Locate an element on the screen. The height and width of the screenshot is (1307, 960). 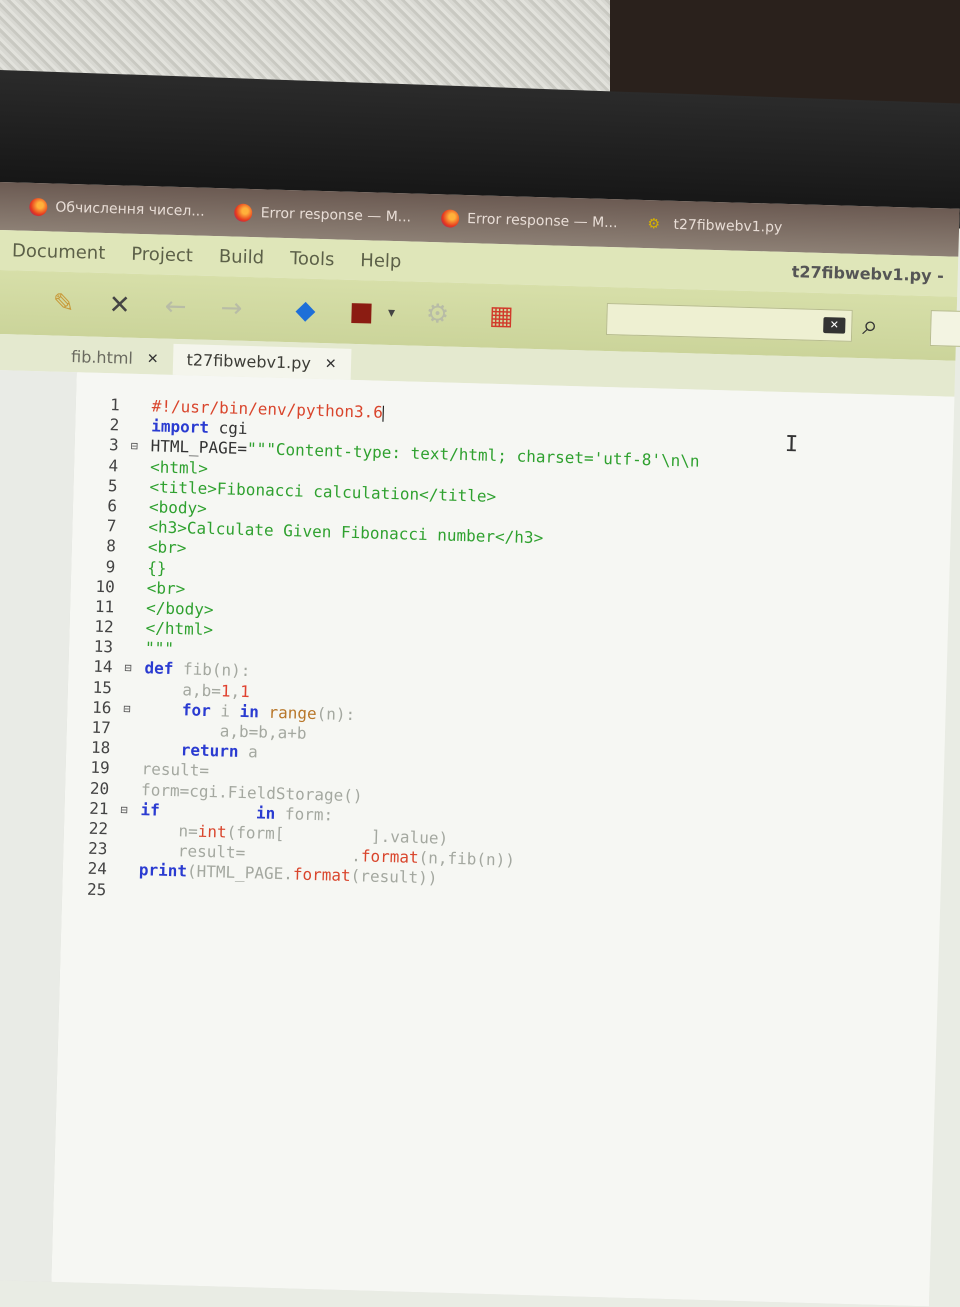
code-token: fib(n): is located at coordinates (212, 670).